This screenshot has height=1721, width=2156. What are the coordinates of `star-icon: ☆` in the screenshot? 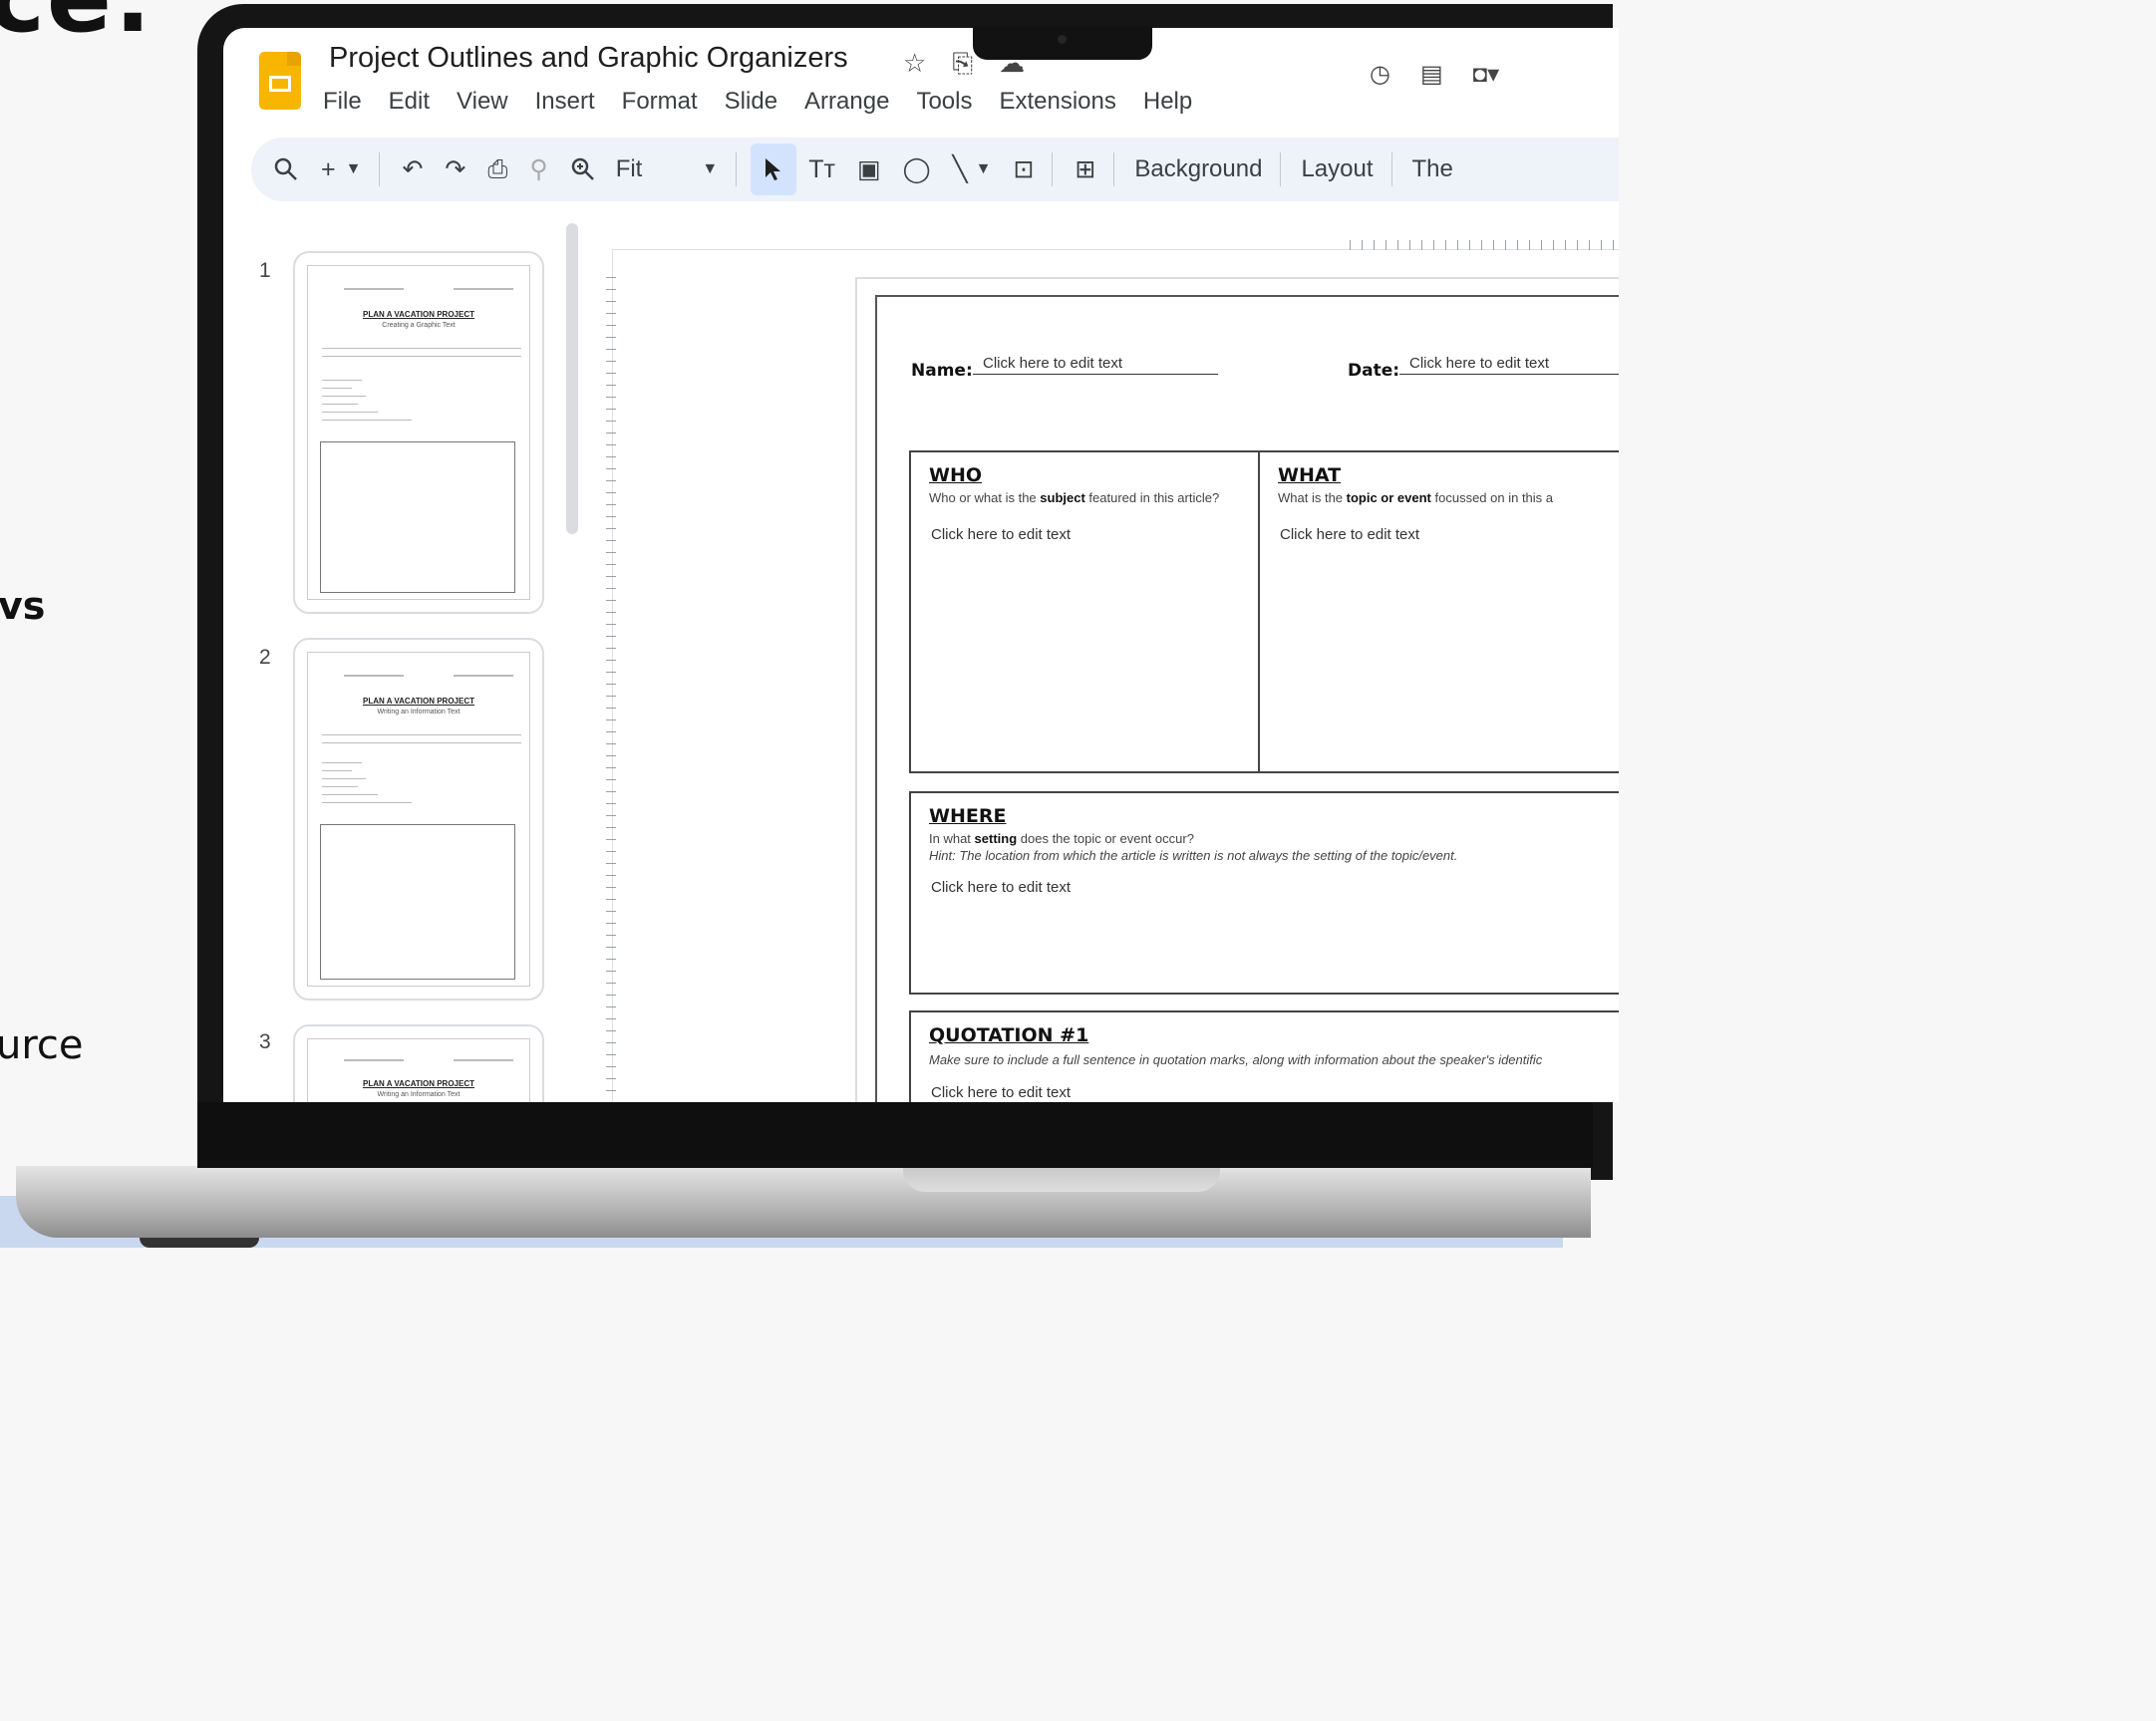 It's located at (915, 64).